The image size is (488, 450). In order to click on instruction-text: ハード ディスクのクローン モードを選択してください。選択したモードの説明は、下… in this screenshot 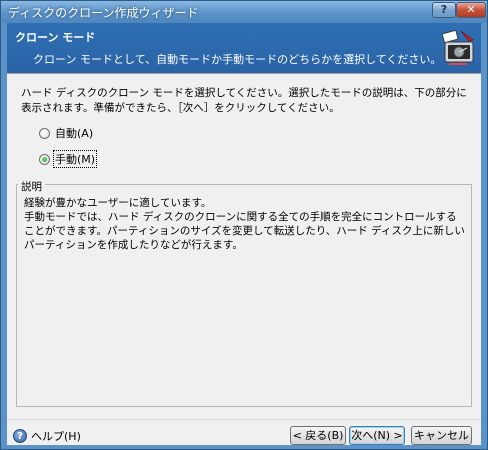, I will do `click(244, 100)`.